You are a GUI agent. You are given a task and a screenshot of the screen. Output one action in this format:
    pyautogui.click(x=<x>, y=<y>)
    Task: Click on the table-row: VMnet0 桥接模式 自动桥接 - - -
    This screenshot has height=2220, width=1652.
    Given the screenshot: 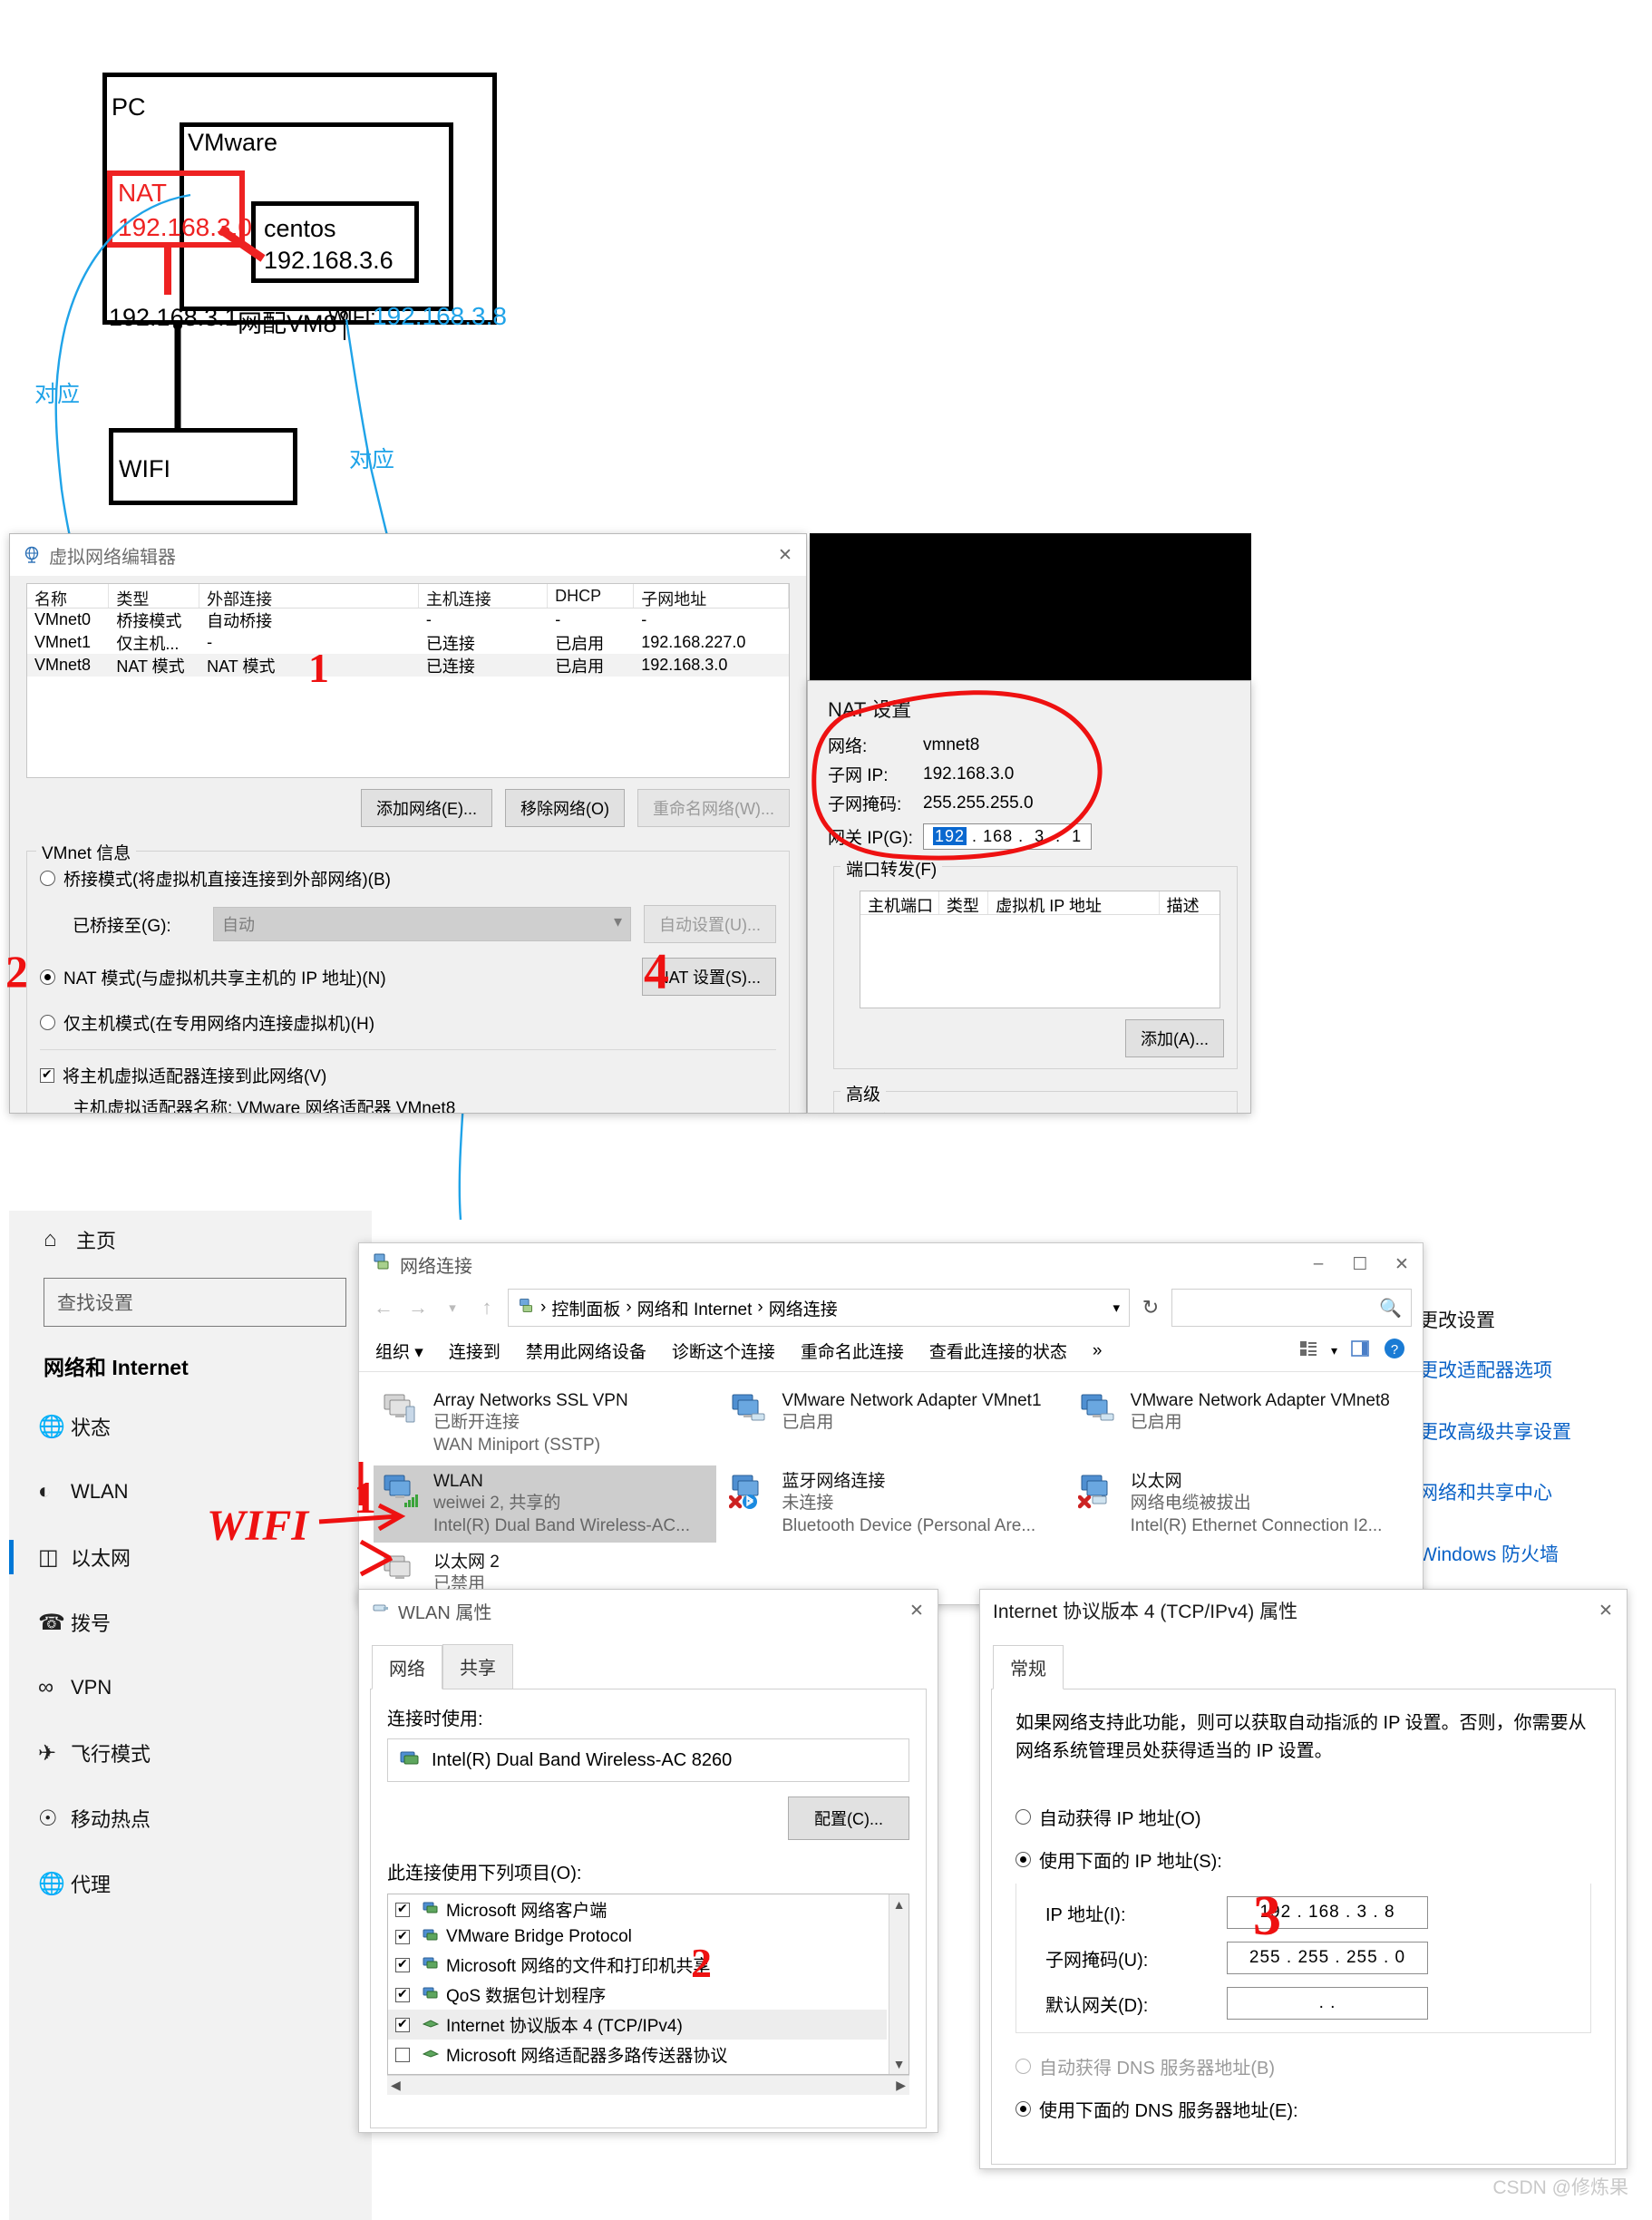 What is the action you would take?
    pyautogui.click(x=408, y=620)
    